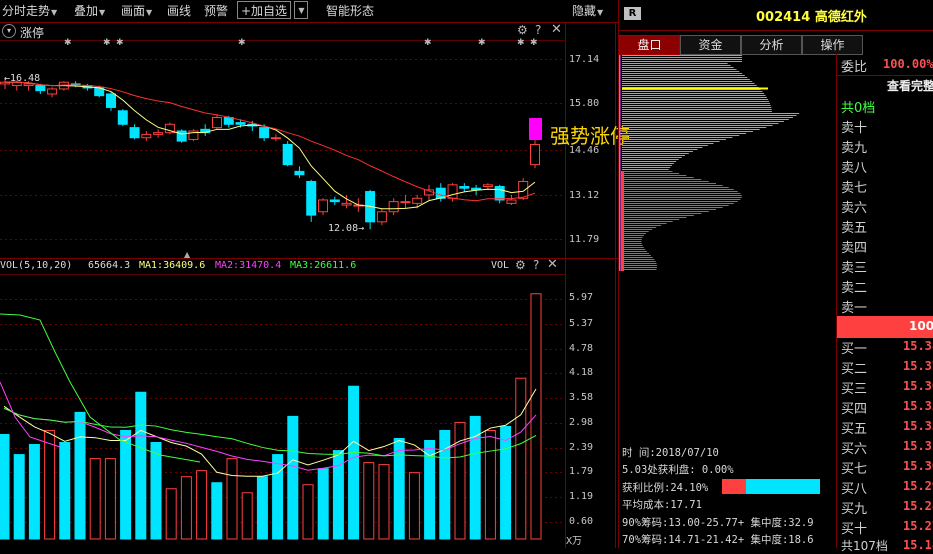  What do you see at coordinates (854, 367) in the screenshot?
I see `buy-level-2: 买二` at bounding box center [854, 367].